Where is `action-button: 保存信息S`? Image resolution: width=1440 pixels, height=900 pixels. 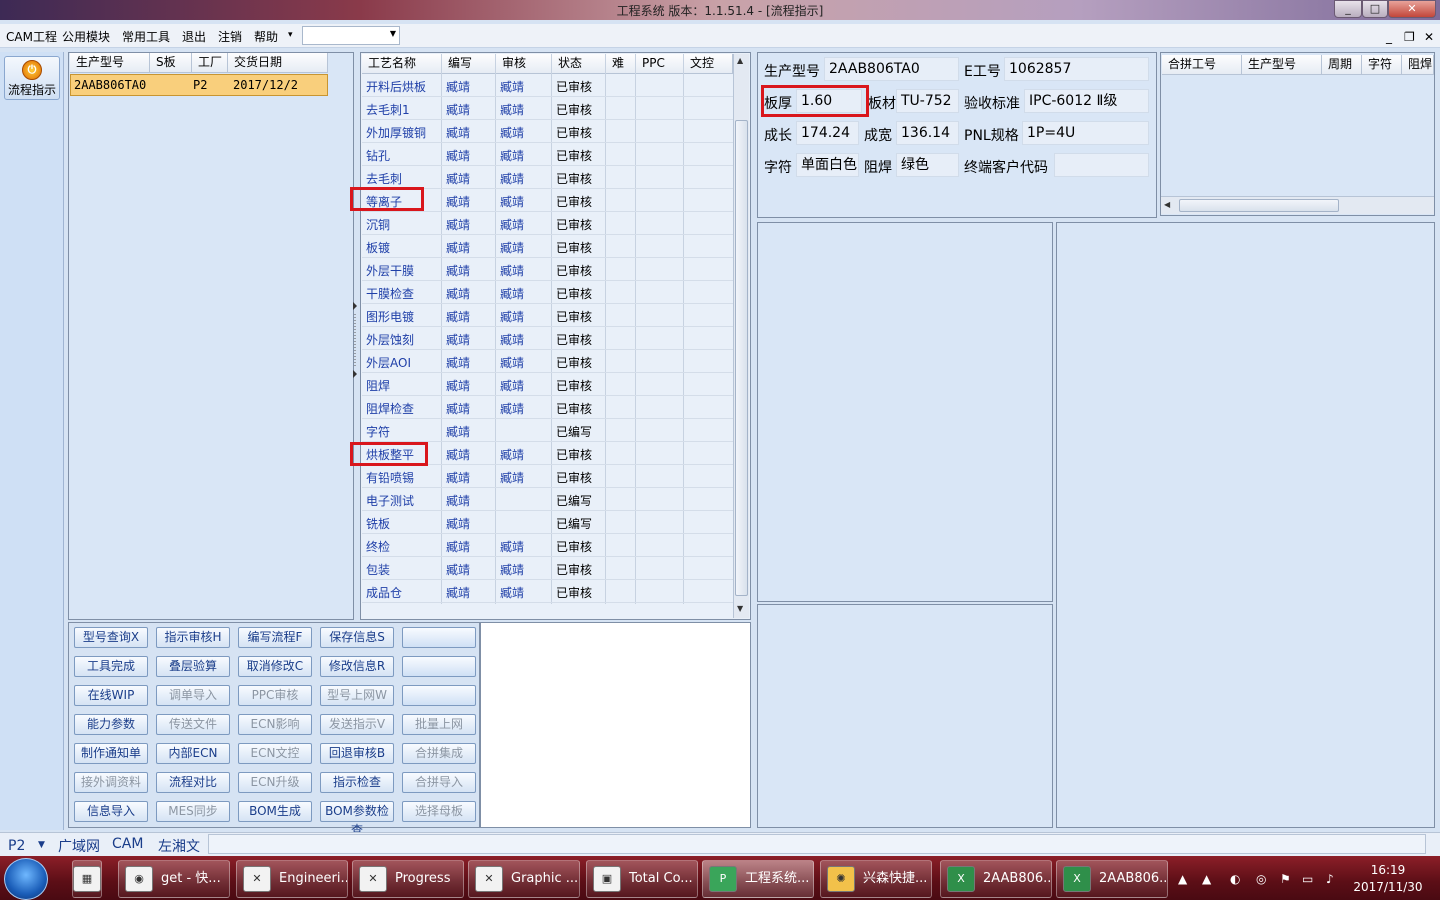 action-button: 保存信息S is located at coordinates (357, 637).